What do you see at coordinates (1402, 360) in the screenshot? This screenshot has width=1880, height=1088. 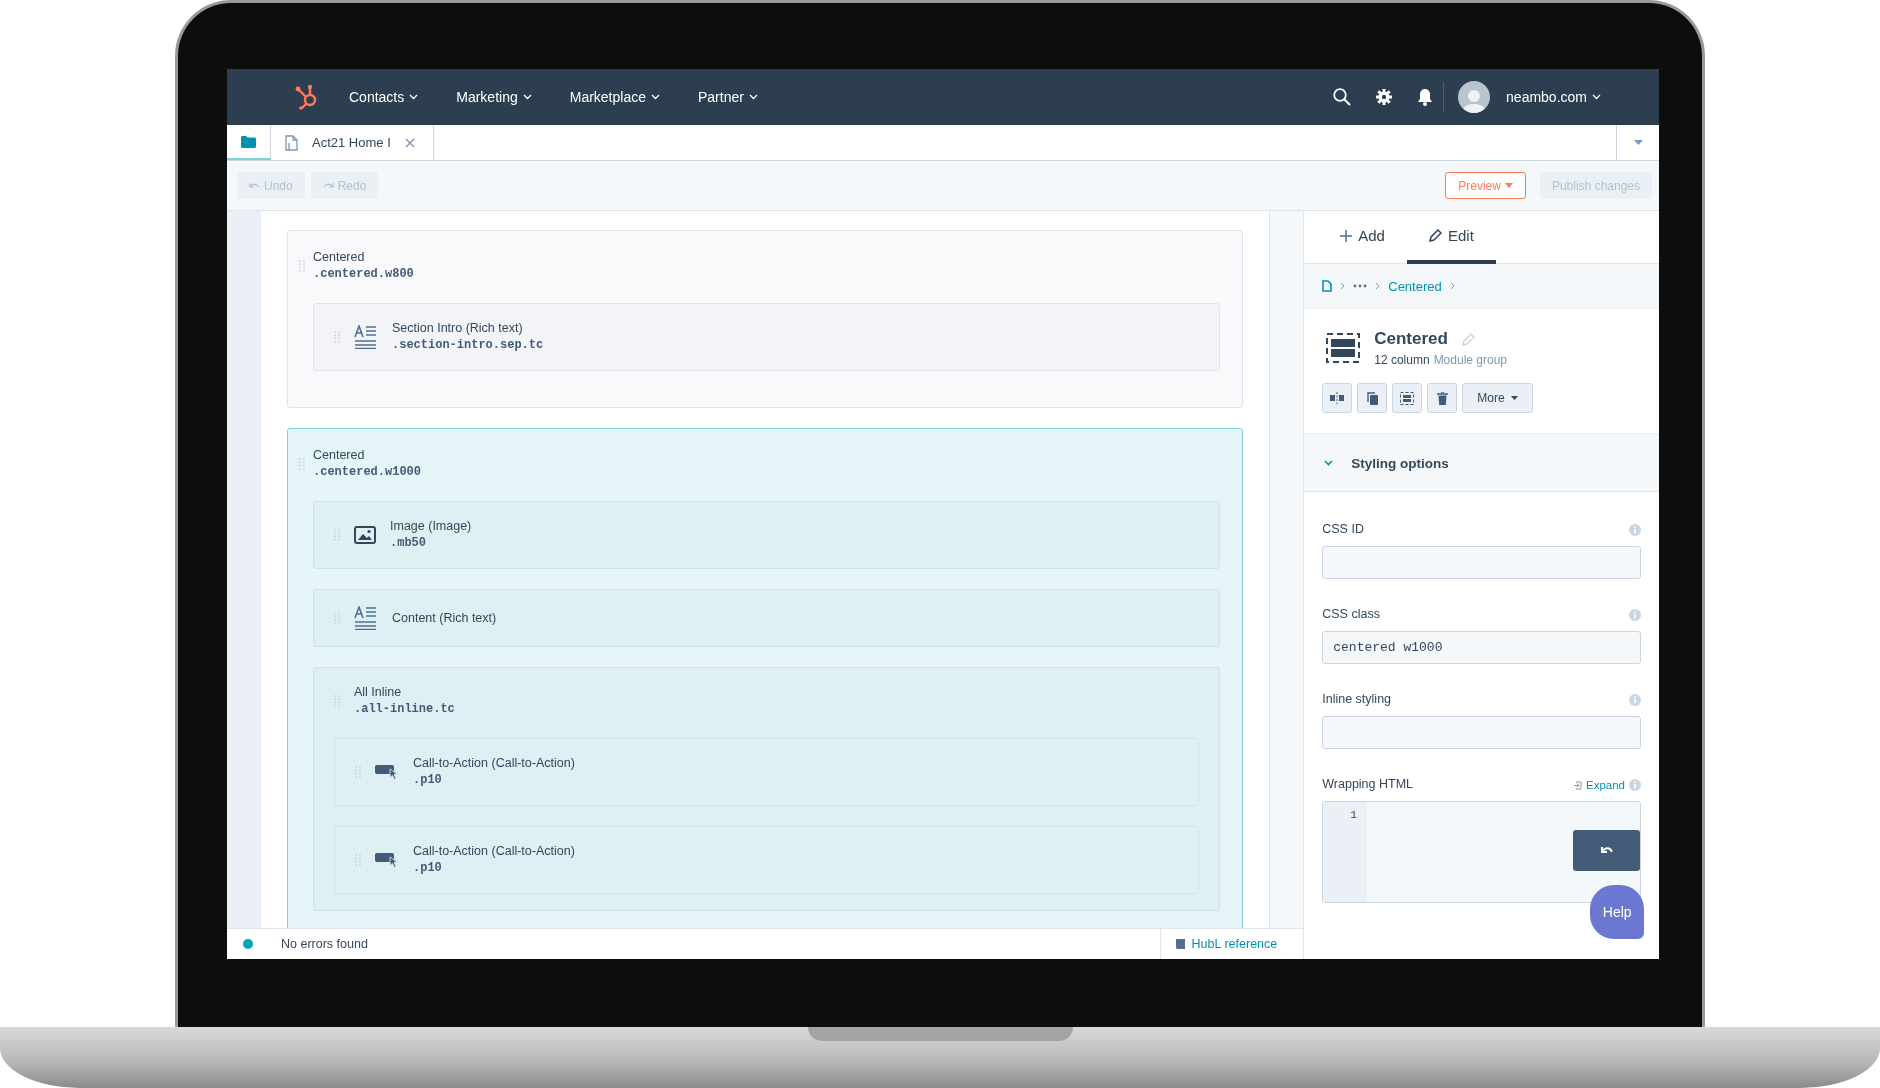 I see `column-count: 12 column` at bounding box center [1402, 360].